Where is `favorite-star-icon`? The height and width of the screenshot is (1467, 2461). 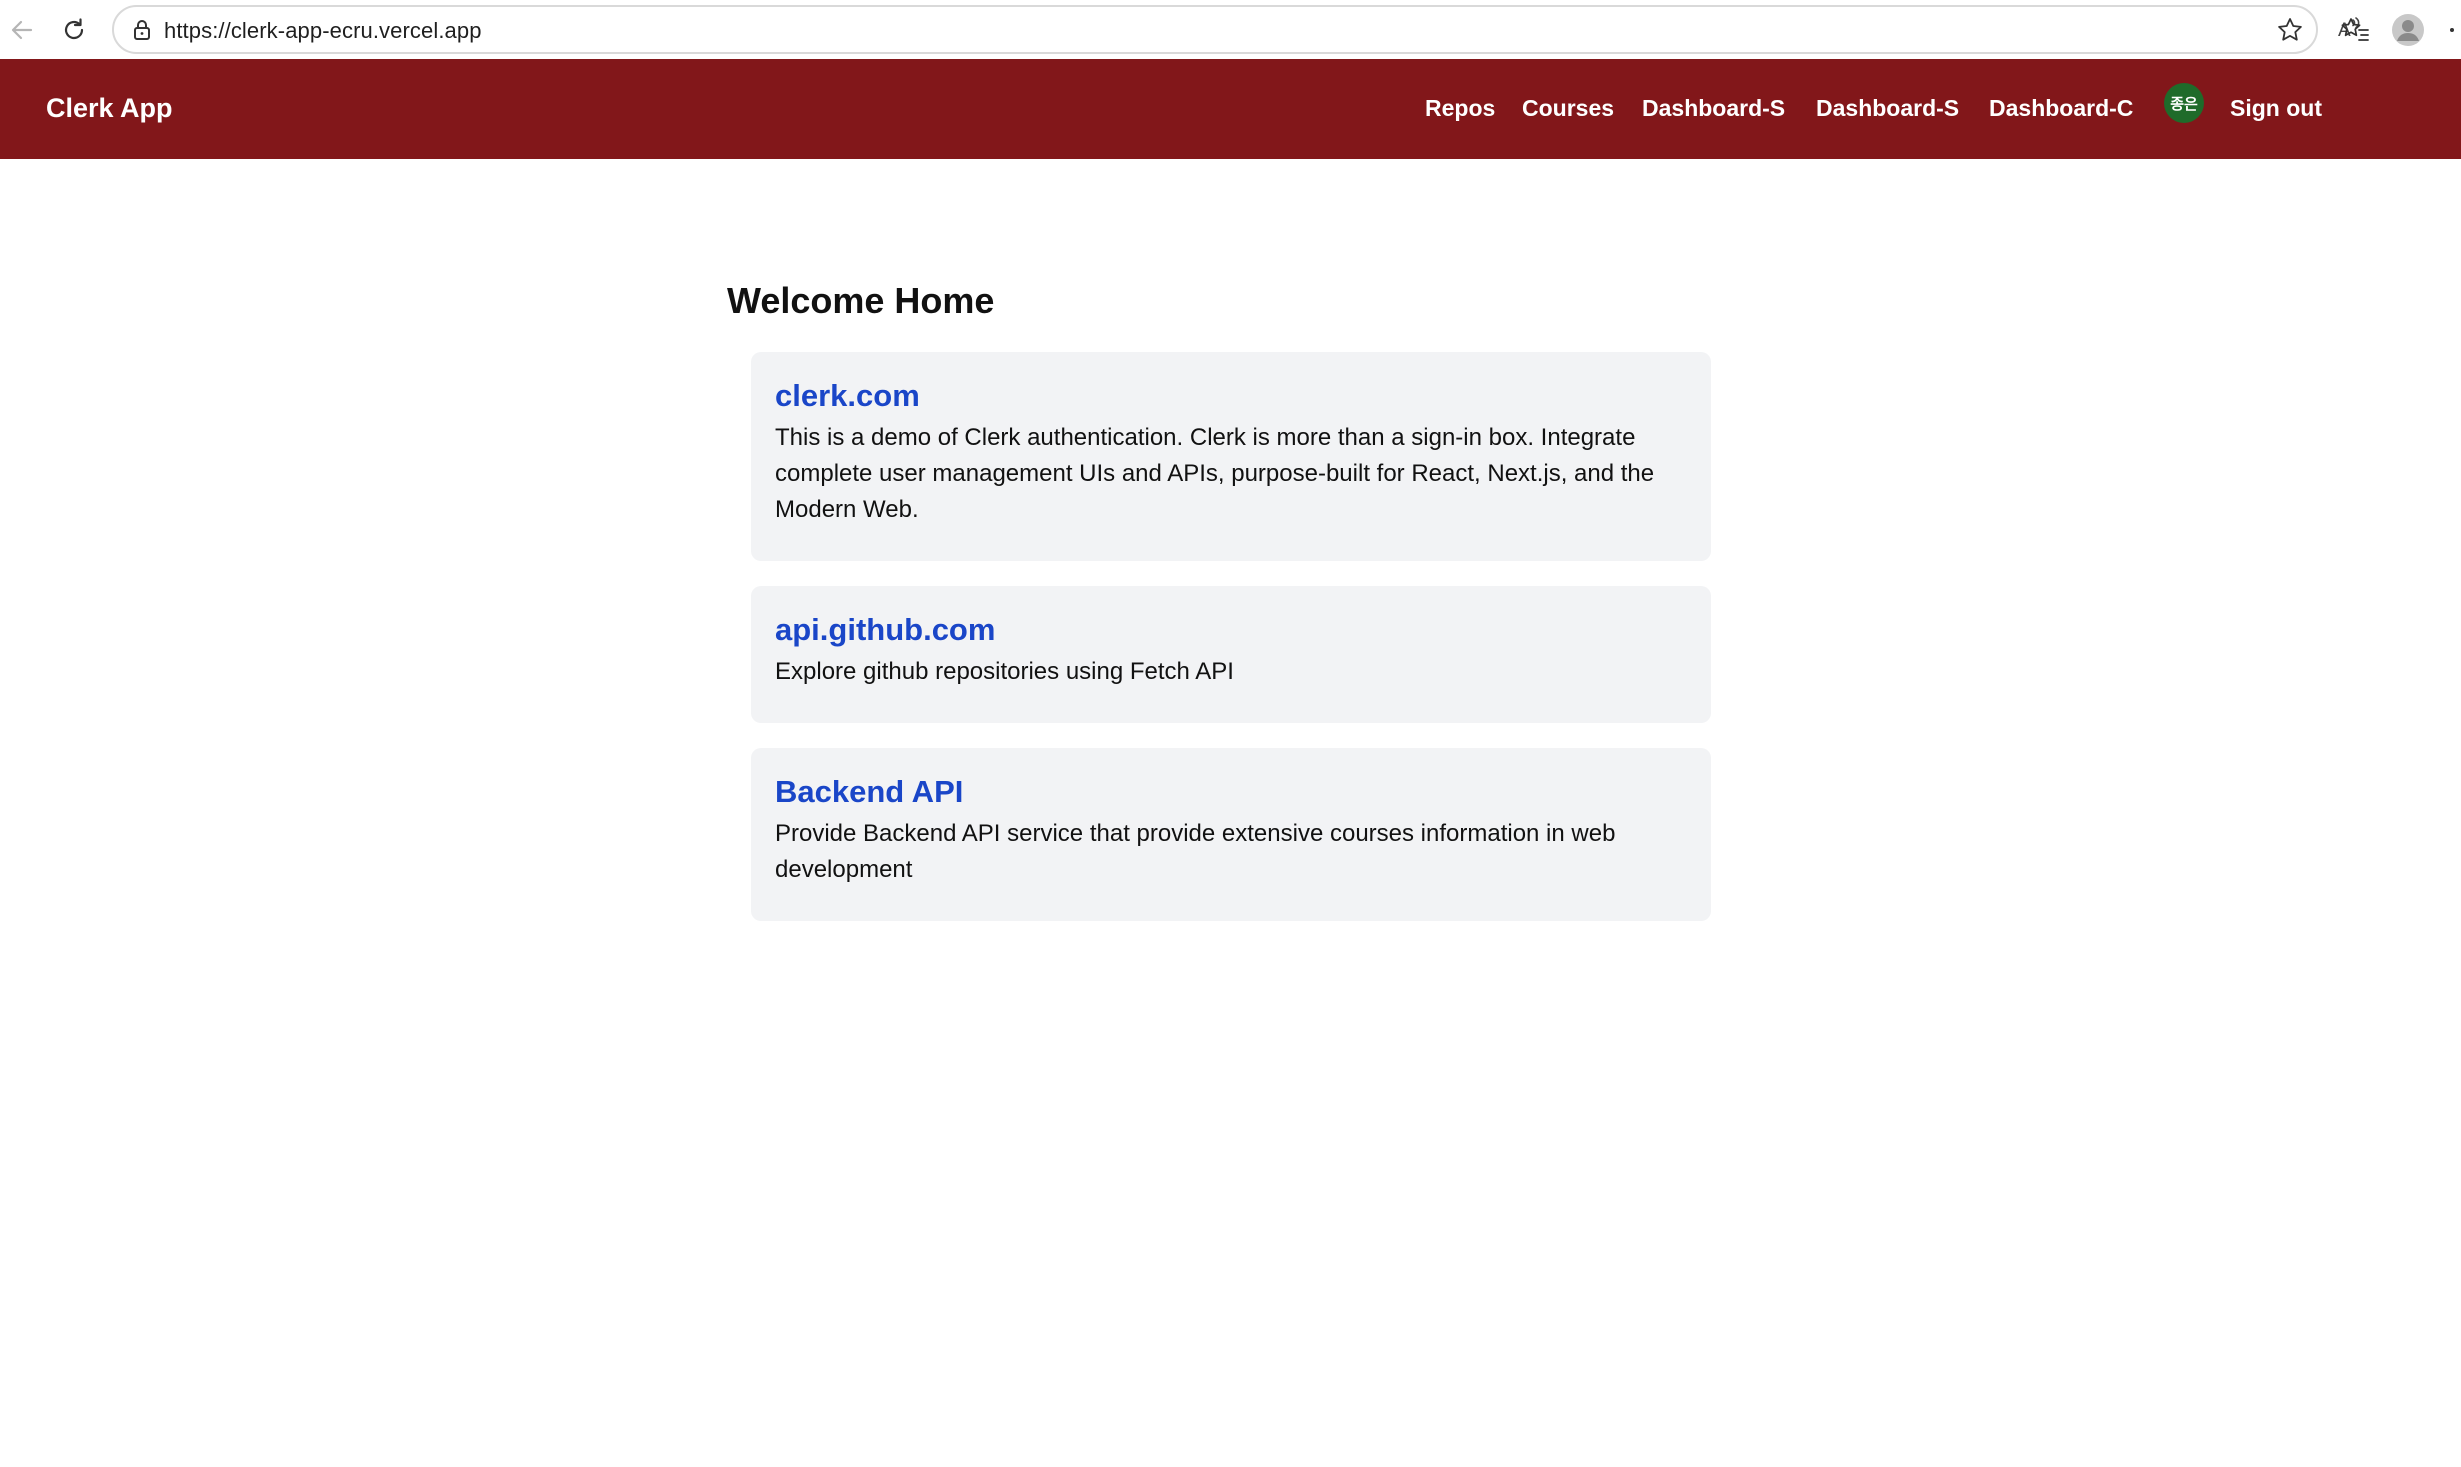
favorite-star-icon is located at coordinates (2290, 30).